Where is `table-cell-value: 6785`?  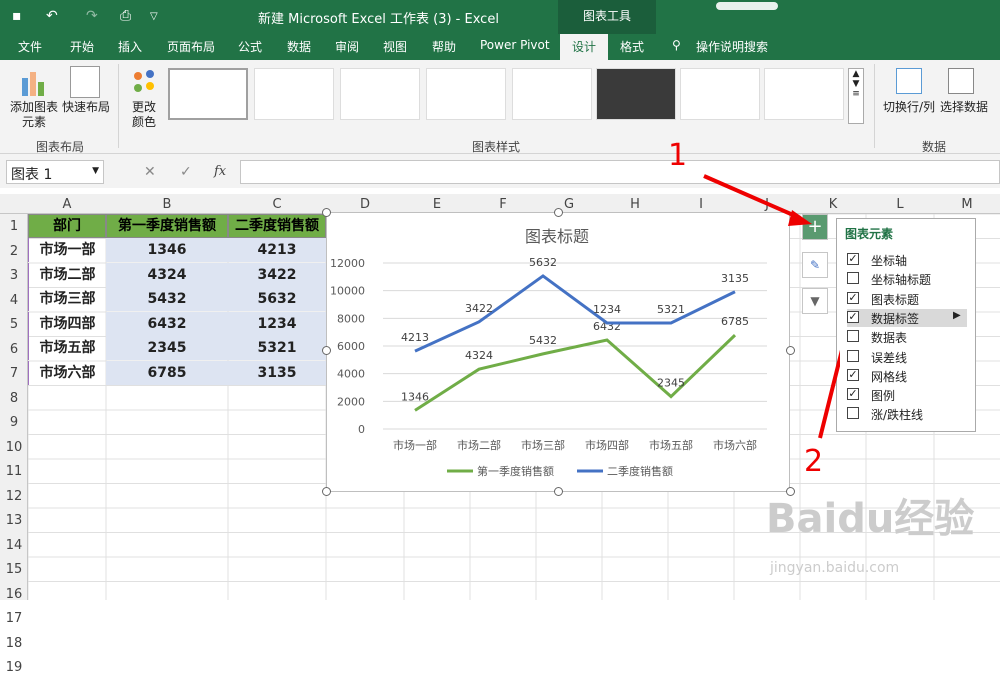
table-cell-value: 6785 is located at coordinates (167, 372).